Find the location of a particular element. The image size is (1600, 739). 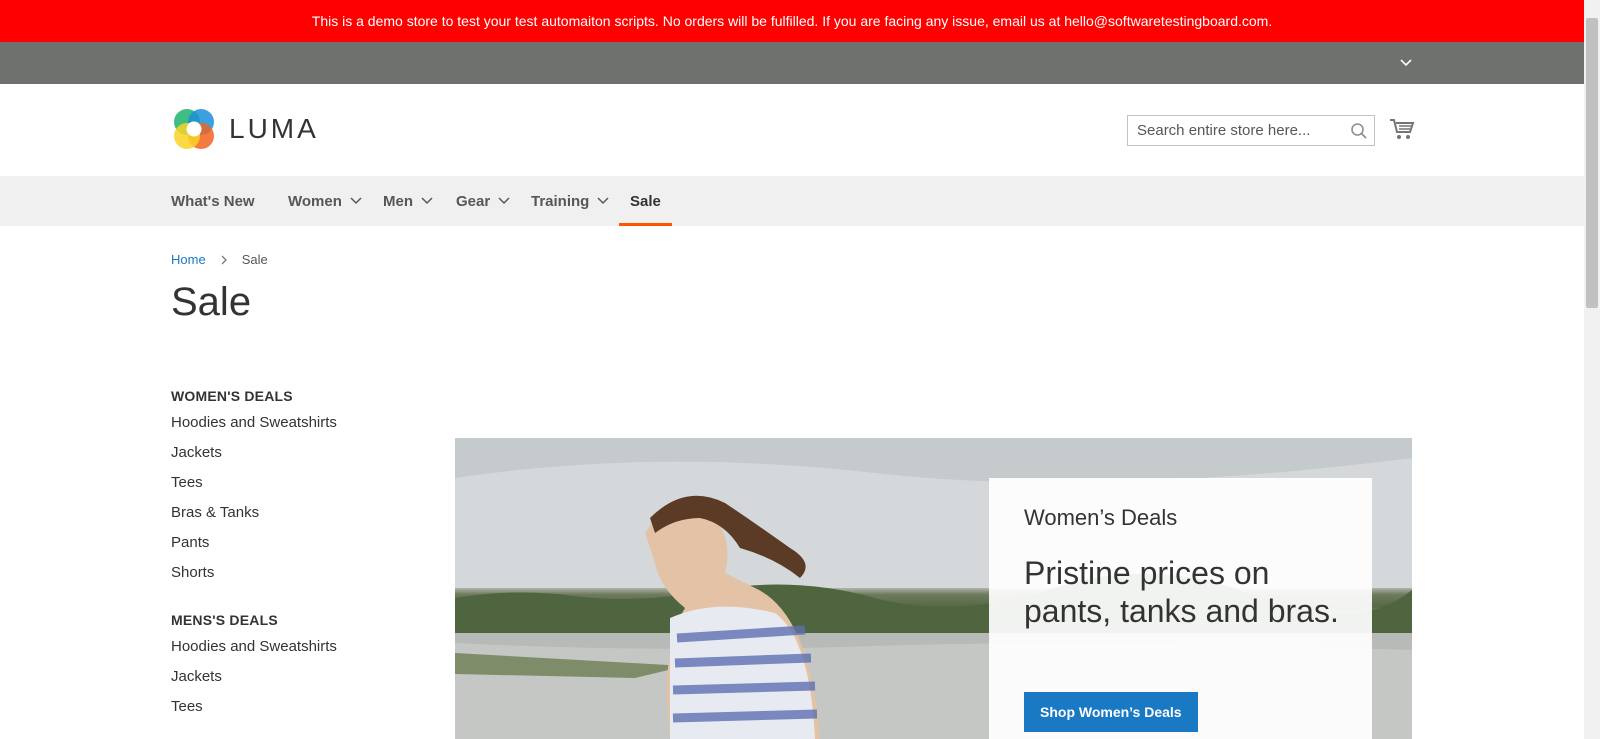

search-icon is located at coordinates (1359, 131).